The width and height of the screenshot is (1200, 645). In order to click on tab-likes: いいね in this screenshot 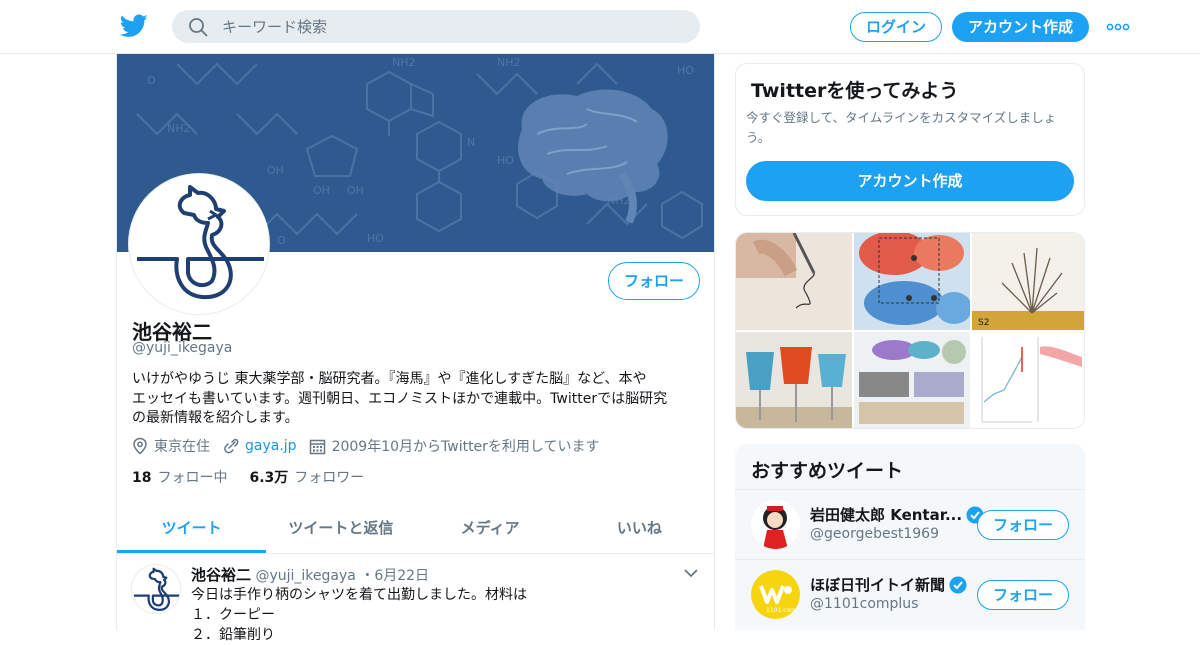, I will do `click(639, 529)`.